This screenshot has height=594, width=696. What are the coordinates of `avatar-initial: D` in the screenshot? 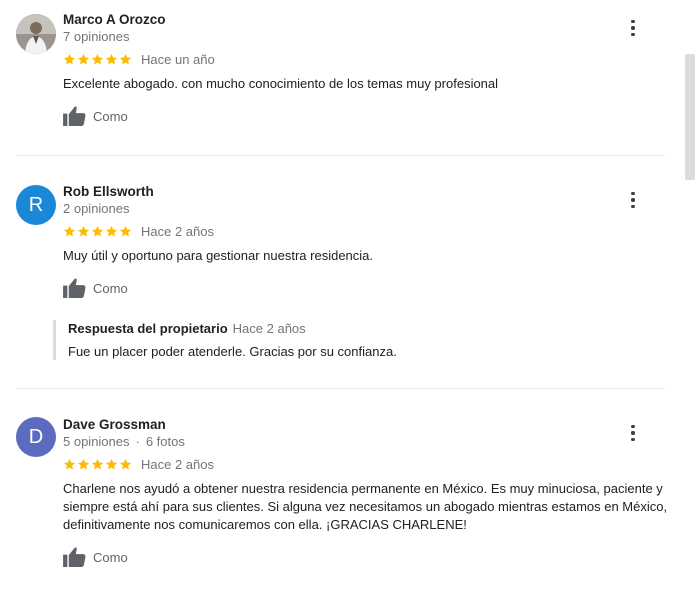 It's located at (36, 436).